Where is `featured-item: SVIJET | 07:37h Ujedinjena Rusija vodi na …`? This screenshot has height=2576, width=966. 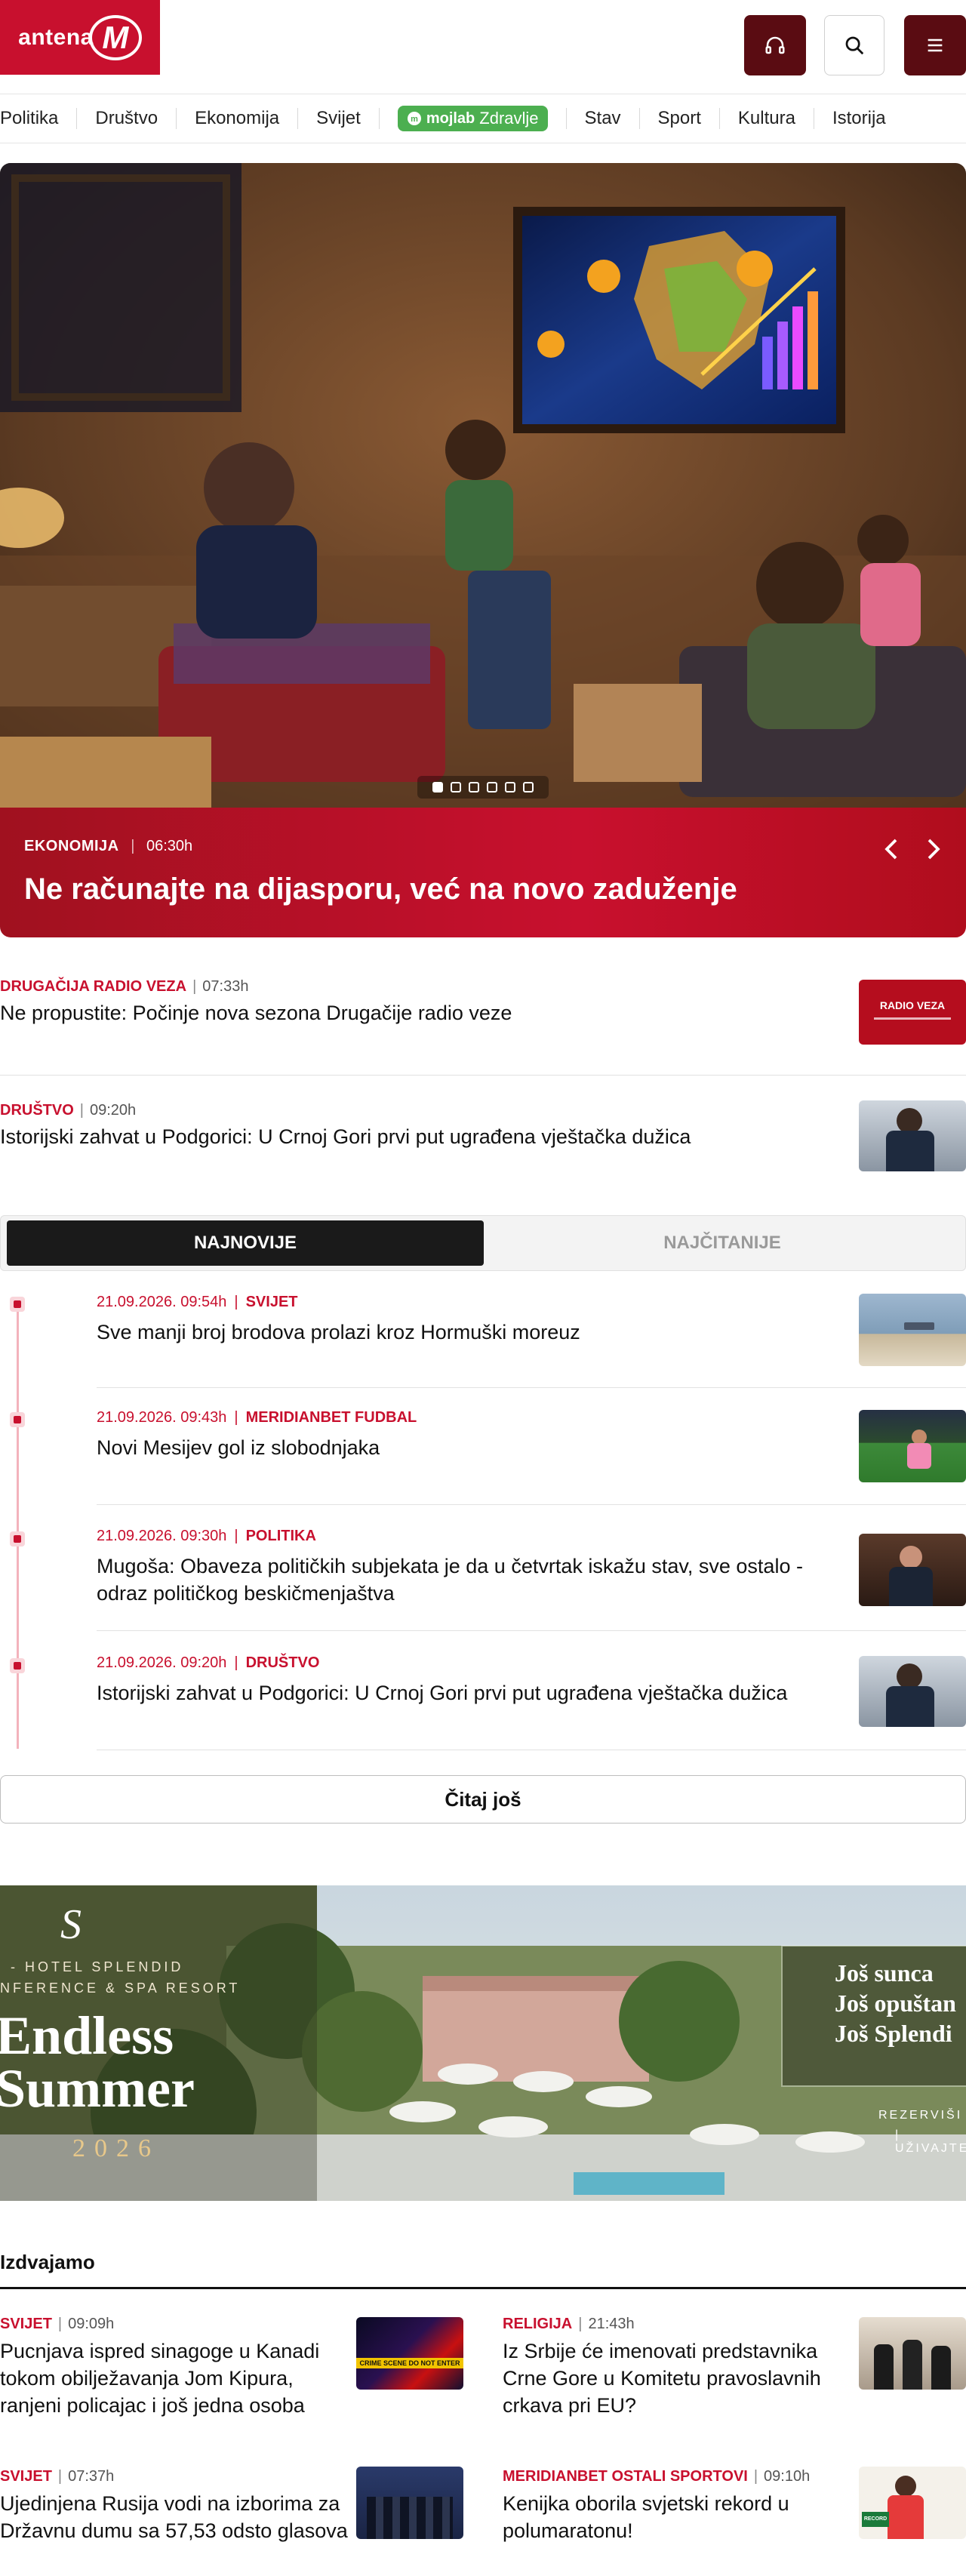 featured-item: SVIJET | 07:37h Ujedinjena Rusija vodi na … is located at coordinates (177, 2506).